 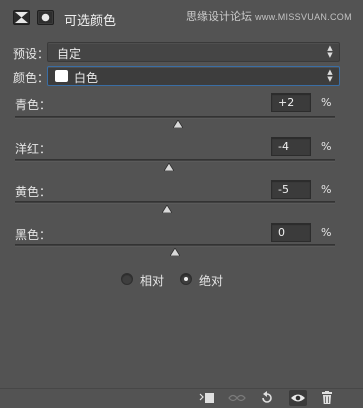 What do you see at coordinates (168, 167) in the screenshot?
I see `magenta-slider-thumb` at bounding box center [168, 167].